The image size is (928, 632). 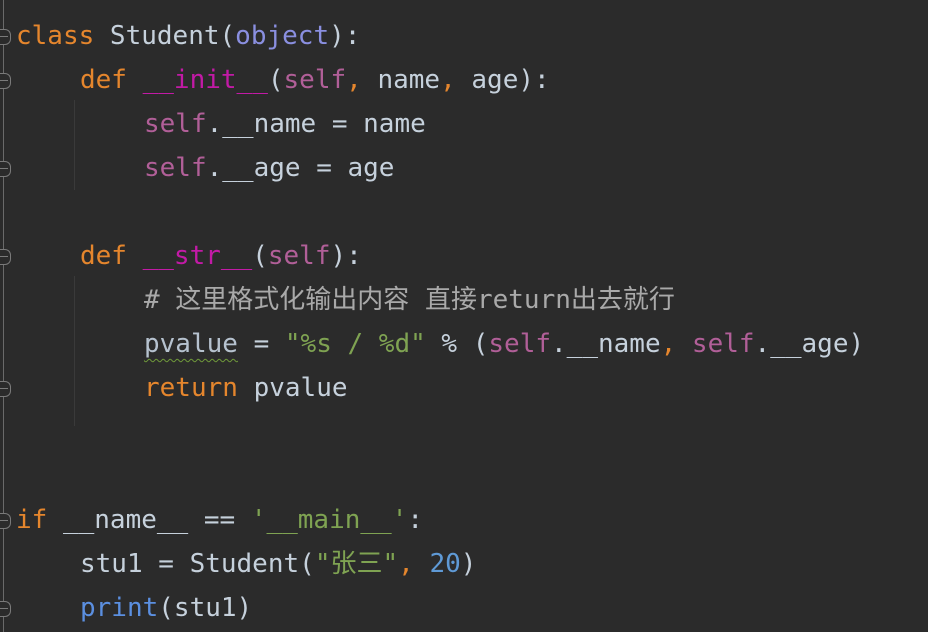 What do you see at coordinates (5, 37) in the screenshot?
I see `fold-marker-class-icon` at bounding box center [5, 37].